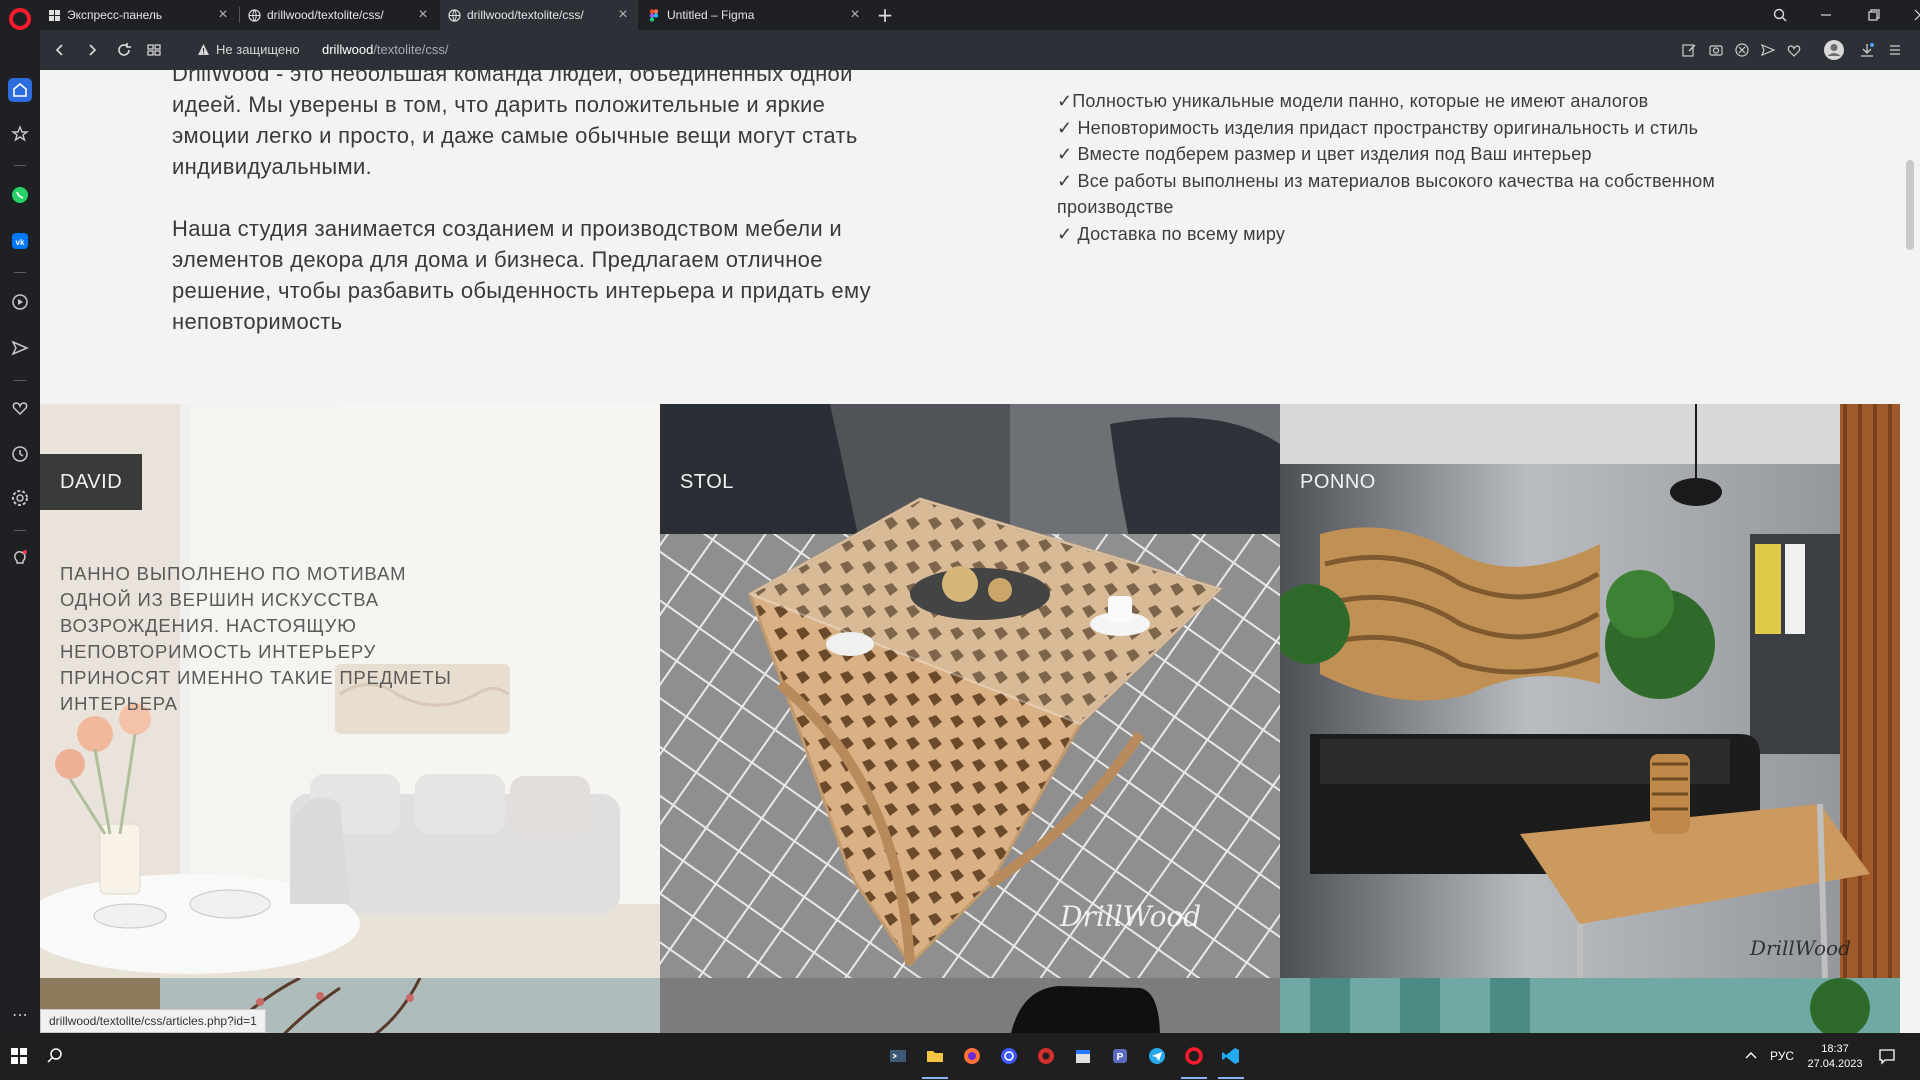 The image size is (1920, 1080). I want to click on svg-text: vk, so click(20, 242).